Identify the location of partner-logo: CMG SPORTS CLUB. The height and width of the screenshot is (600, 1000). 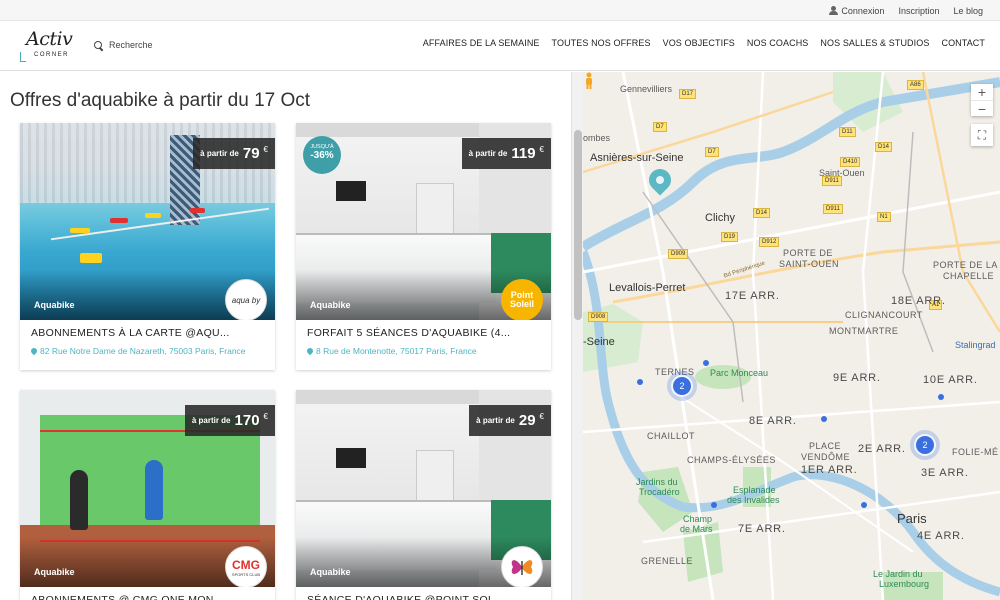
(246, 566).